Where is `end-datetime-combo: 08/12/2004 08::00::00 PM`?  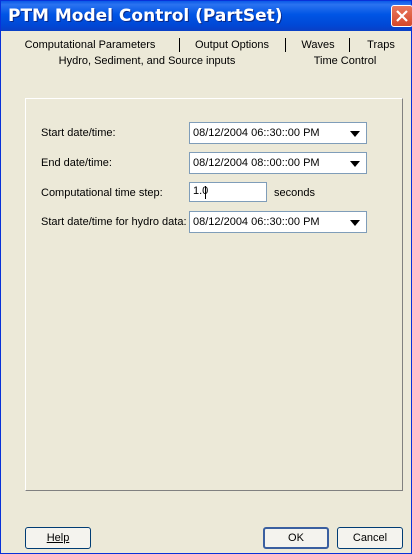
end-datetime-combo: 08/12/2004 08::00::00 PM is located at coordinates (278, 163).